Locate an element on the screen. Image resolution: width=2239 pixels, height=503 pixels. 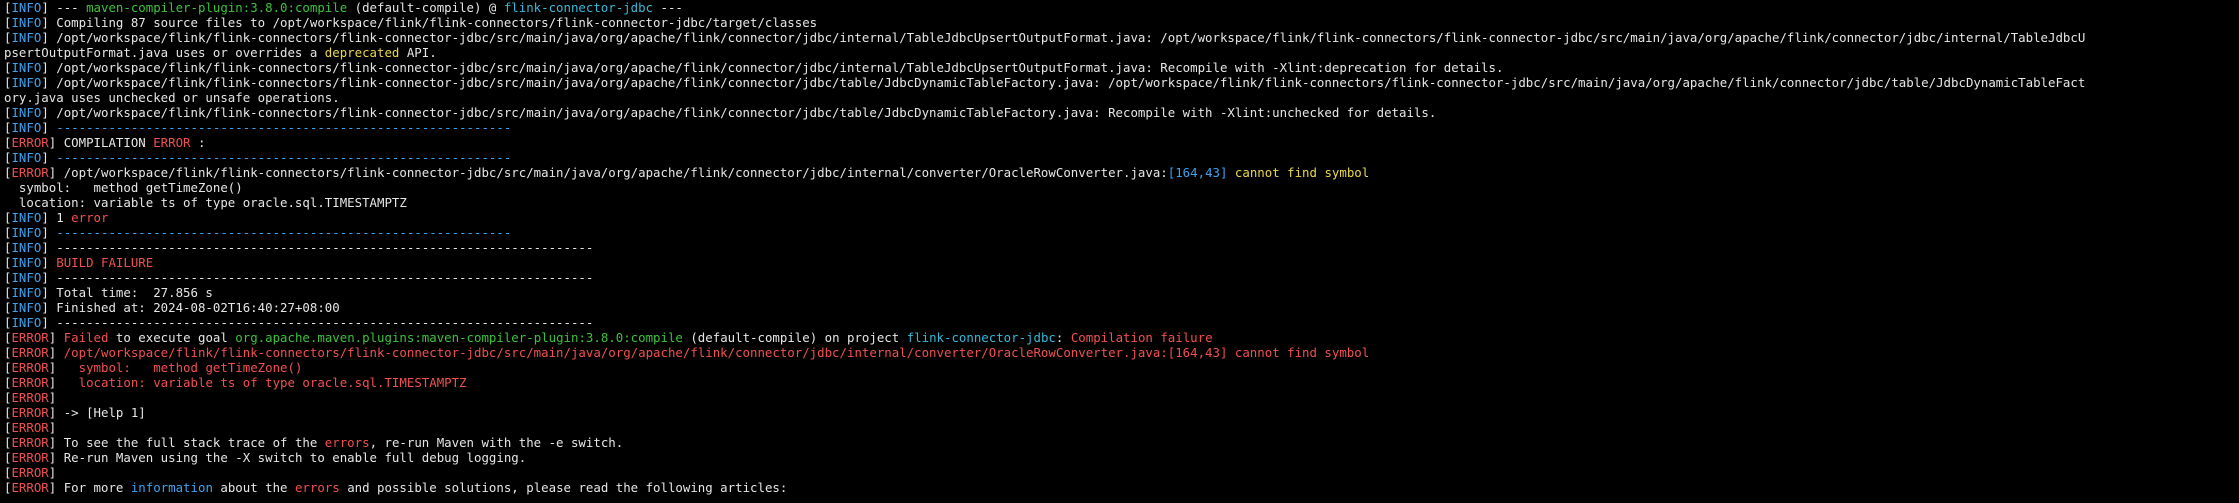
log-text-segment is located at coordinates (1230, 172).